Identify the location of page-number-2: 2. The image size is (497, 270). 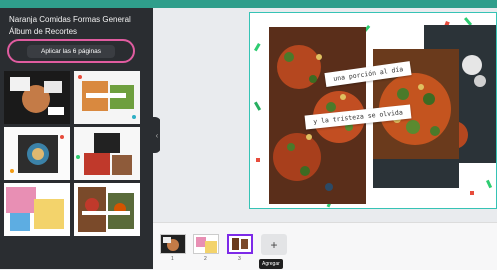
(205, 259).